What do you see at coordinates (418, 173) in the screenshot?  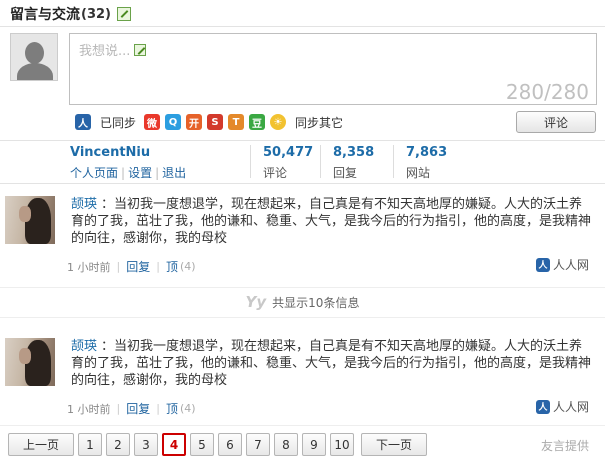 I see `stat-label: 网站` at bounding box center [418, 173].